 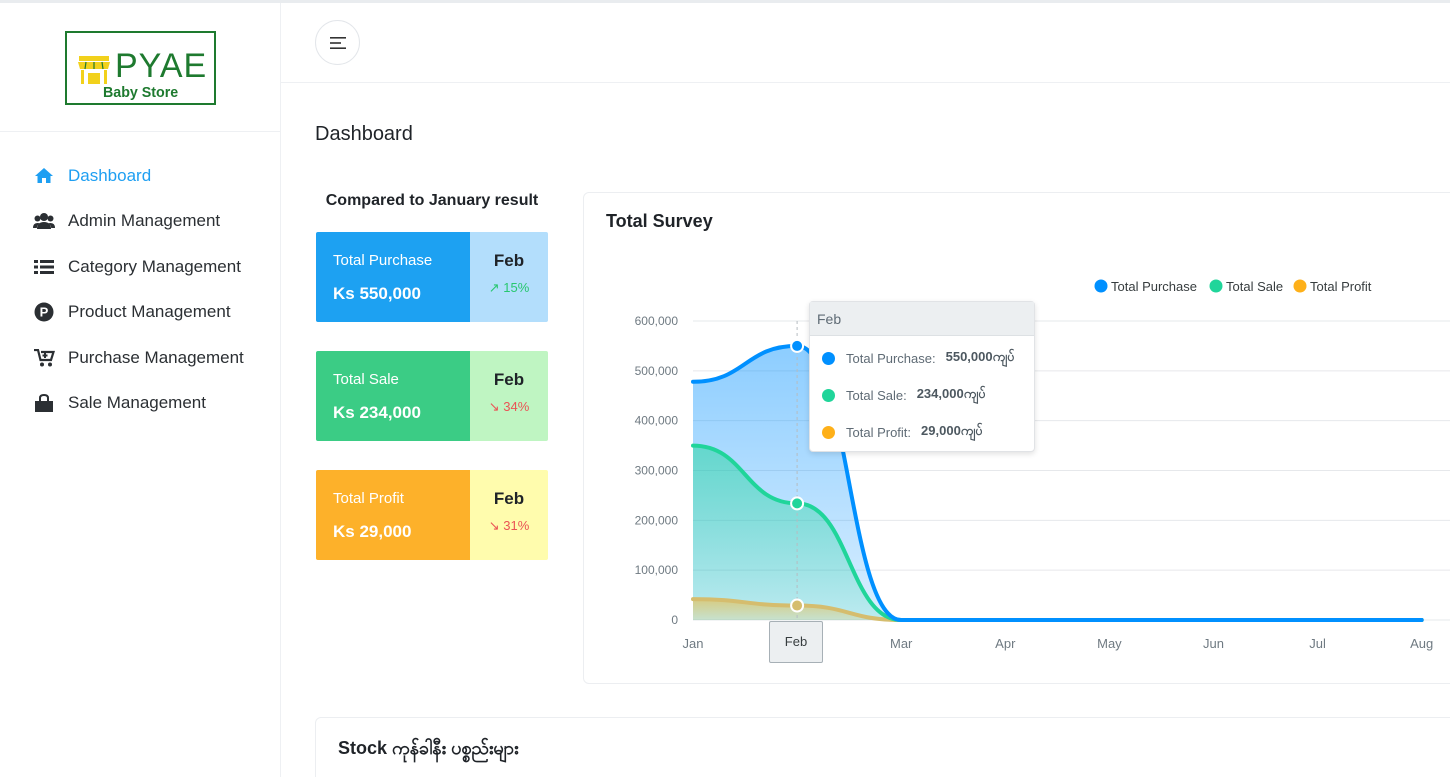 I want to click on sidebar-item-admin-management: Admin Management, so click(x=140, y=222).